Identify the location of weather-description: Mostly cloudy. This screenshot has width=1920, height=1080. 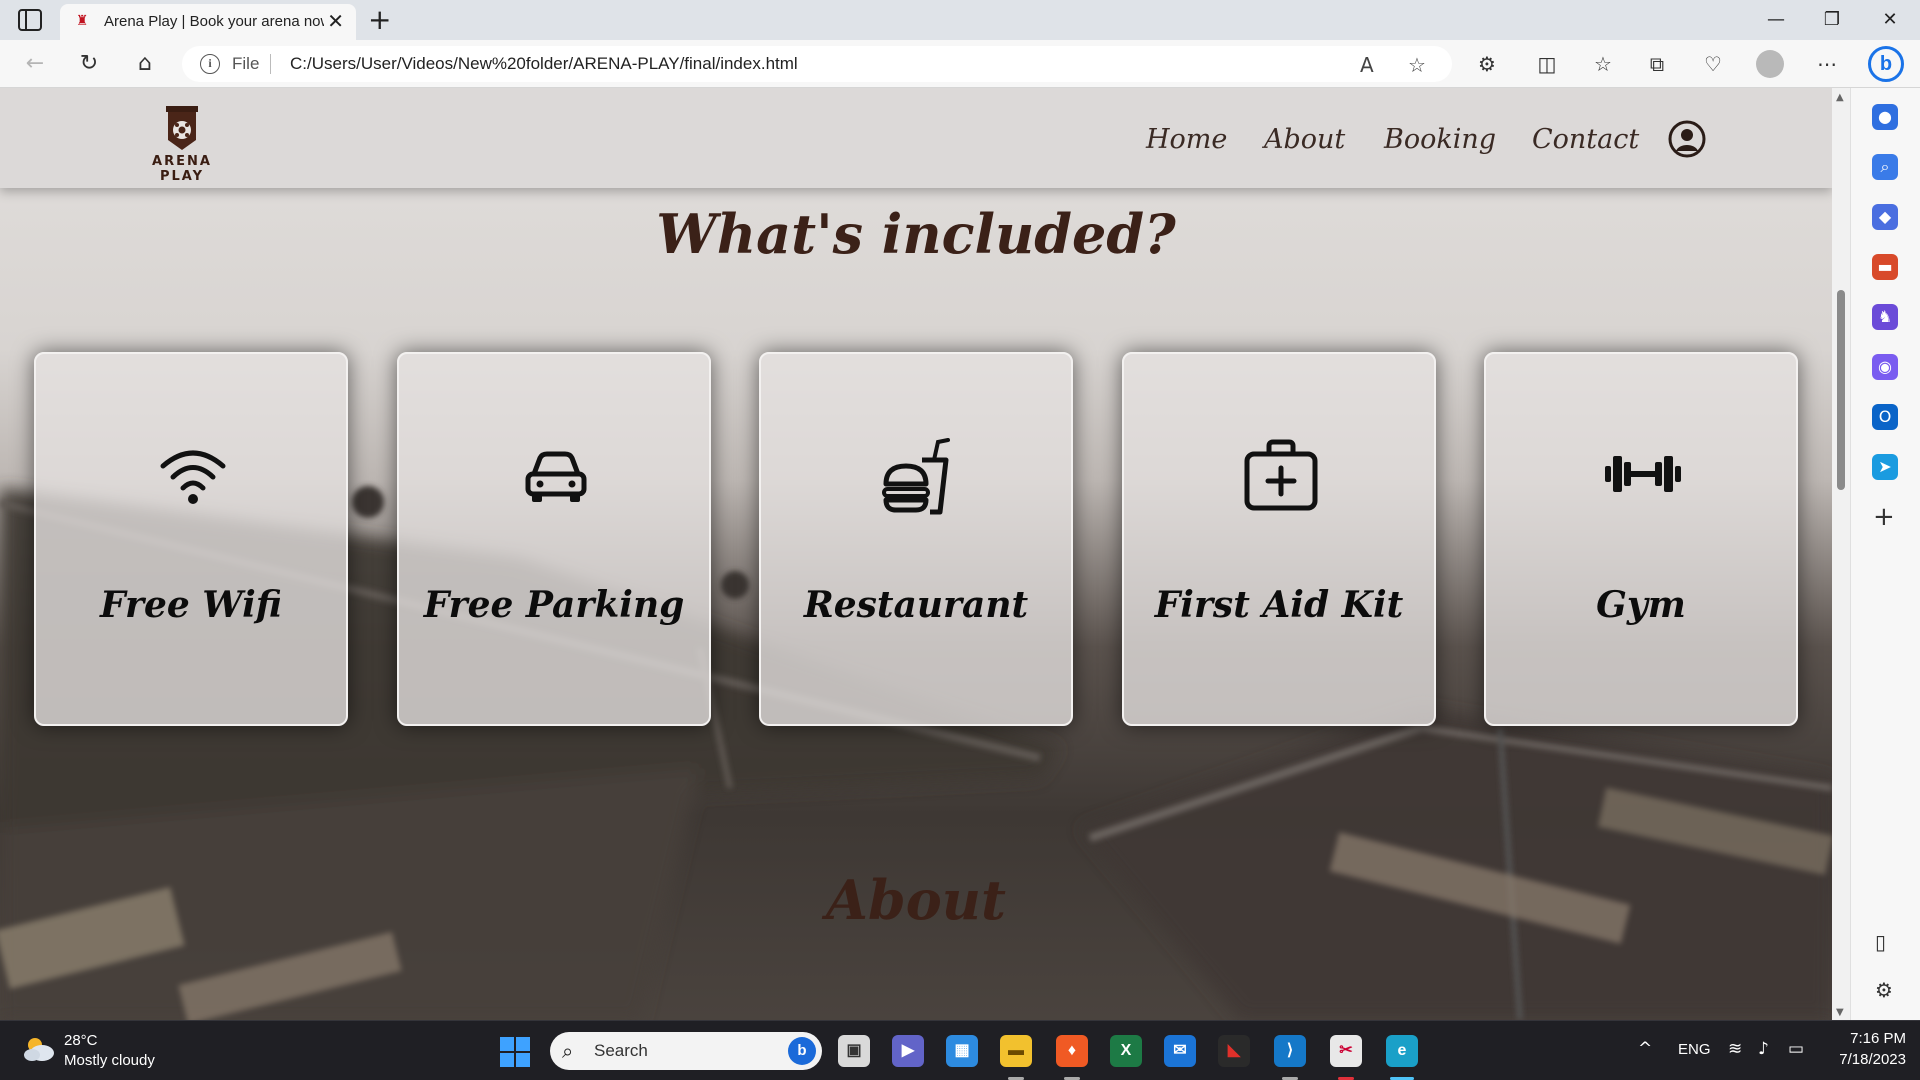
(109, 1060).